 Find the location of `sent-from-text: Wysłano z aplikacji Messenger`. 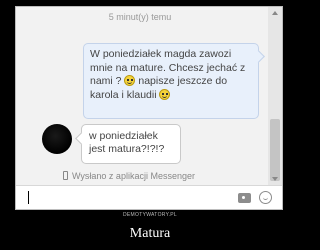

sent-from-text: Wysłano z aplikacji Messenger is located at coordinates (133, 176).